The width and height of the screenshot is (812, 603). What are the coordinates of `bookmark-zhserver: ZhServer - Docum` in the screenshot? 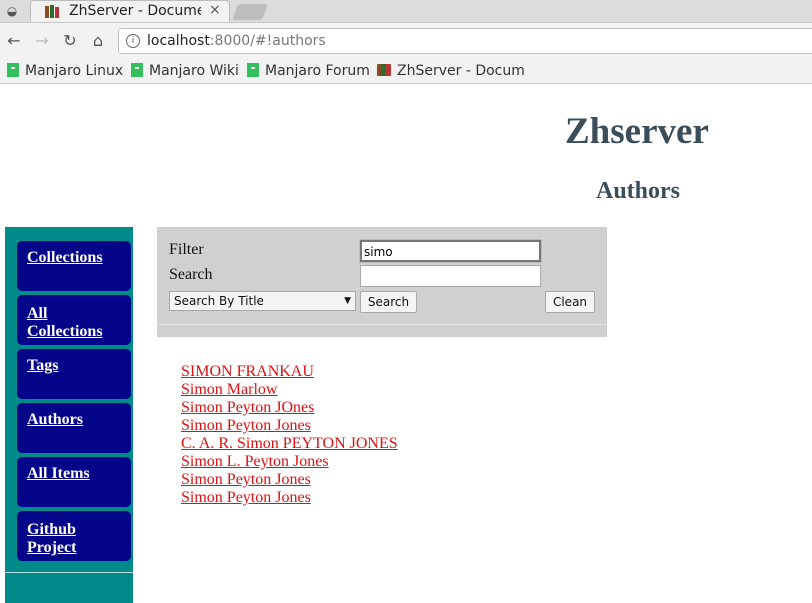 It's located at (451, 71).